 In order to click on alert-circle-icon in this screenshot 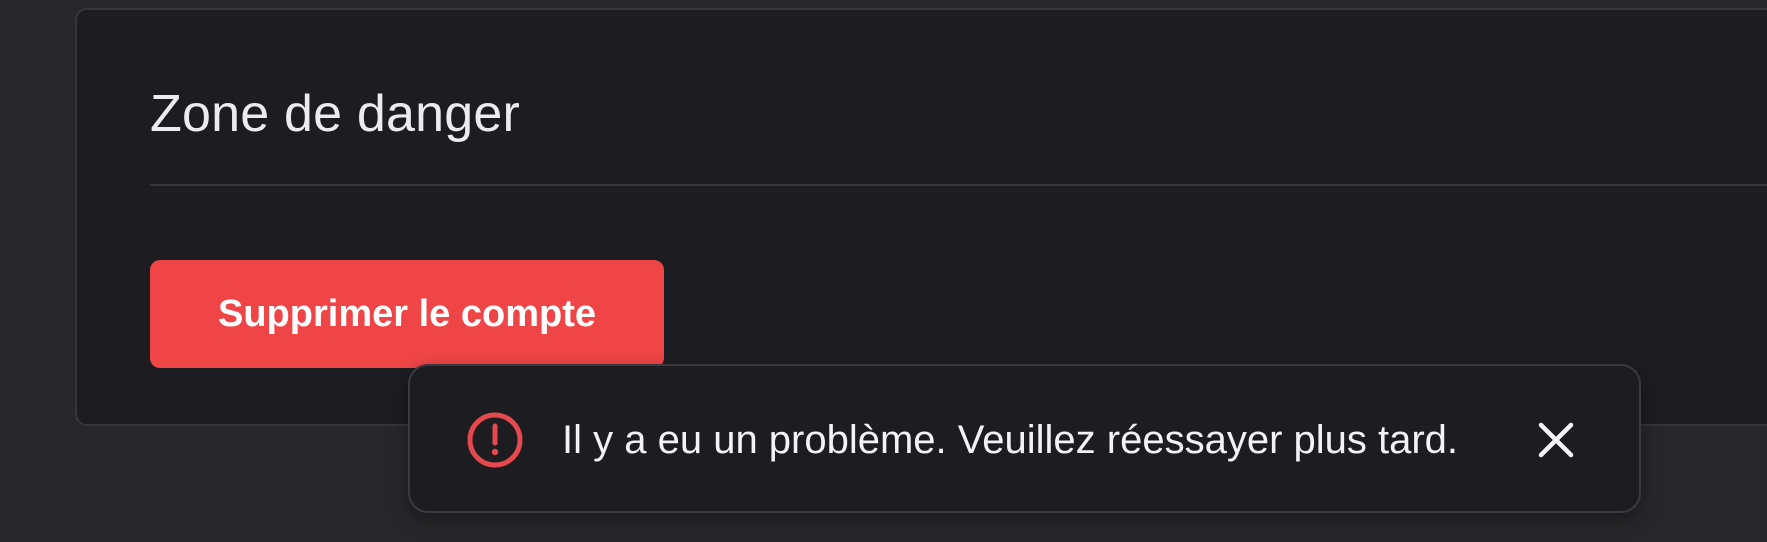, I will do `click(495, 440)`.